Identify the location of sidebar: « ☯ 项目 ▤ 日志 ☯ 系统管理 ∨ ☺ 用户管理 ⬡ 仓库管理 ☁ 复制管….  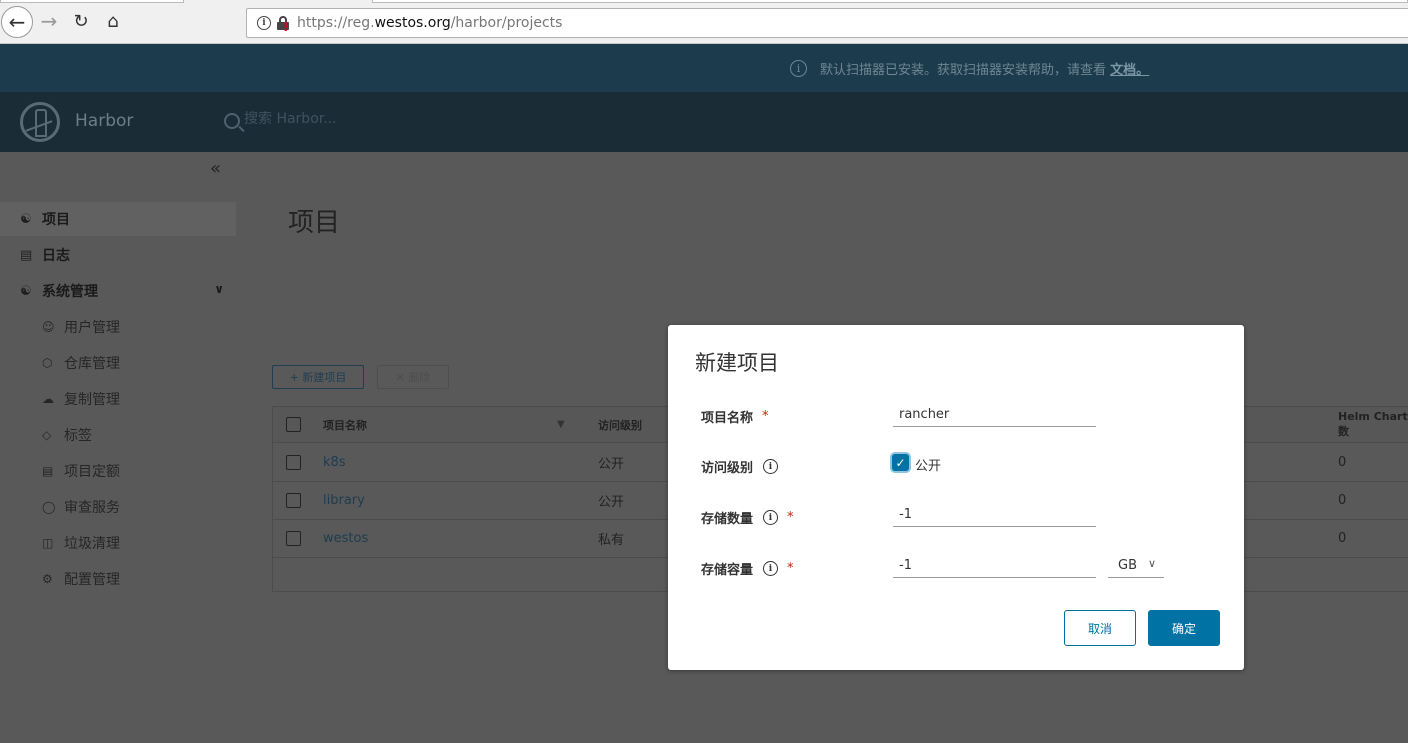
(118, 447).